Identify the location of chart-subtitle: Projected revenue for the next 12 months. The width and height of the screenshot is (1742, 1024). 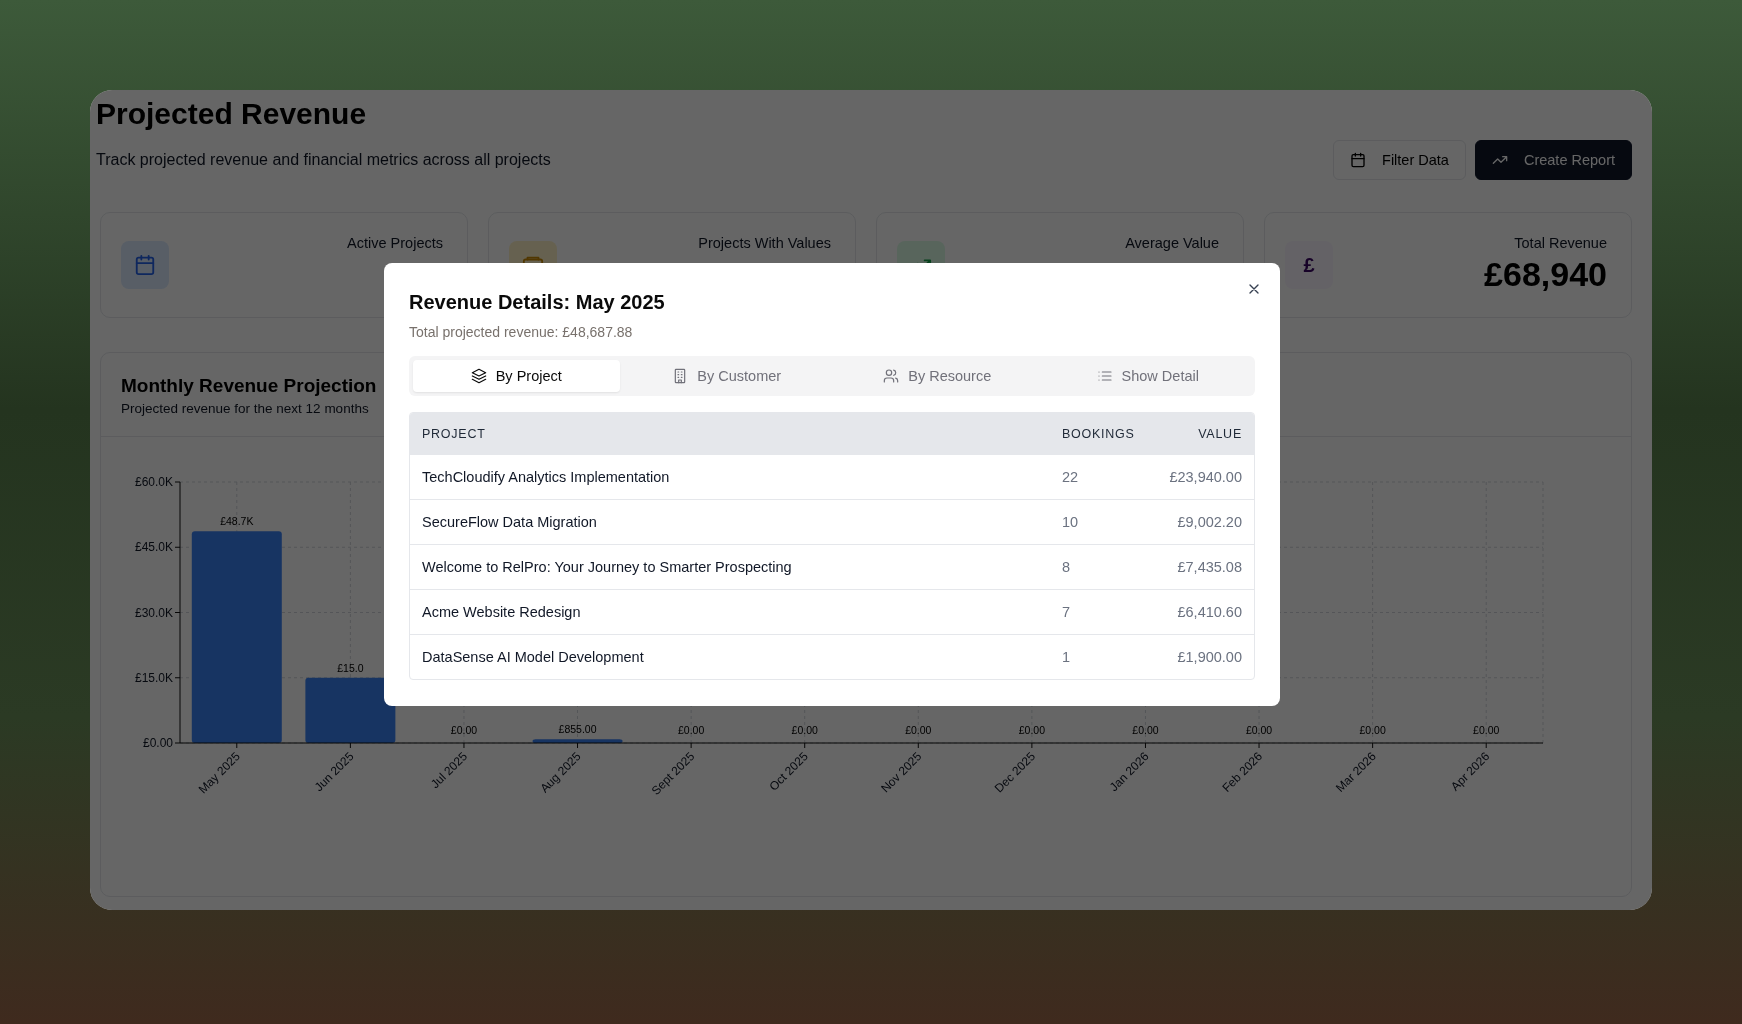
(245, 408).